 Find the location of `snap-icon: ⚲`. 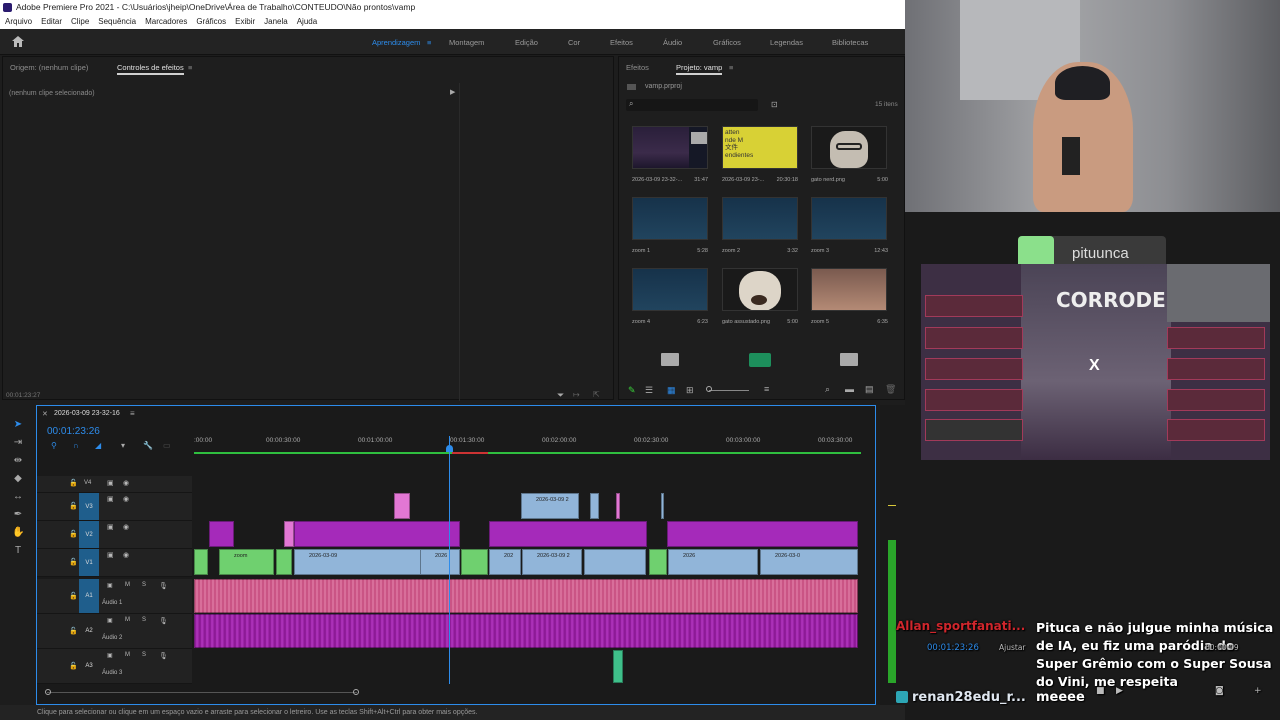

snap-icon: ⚲ is located at coordinates (54, 445).